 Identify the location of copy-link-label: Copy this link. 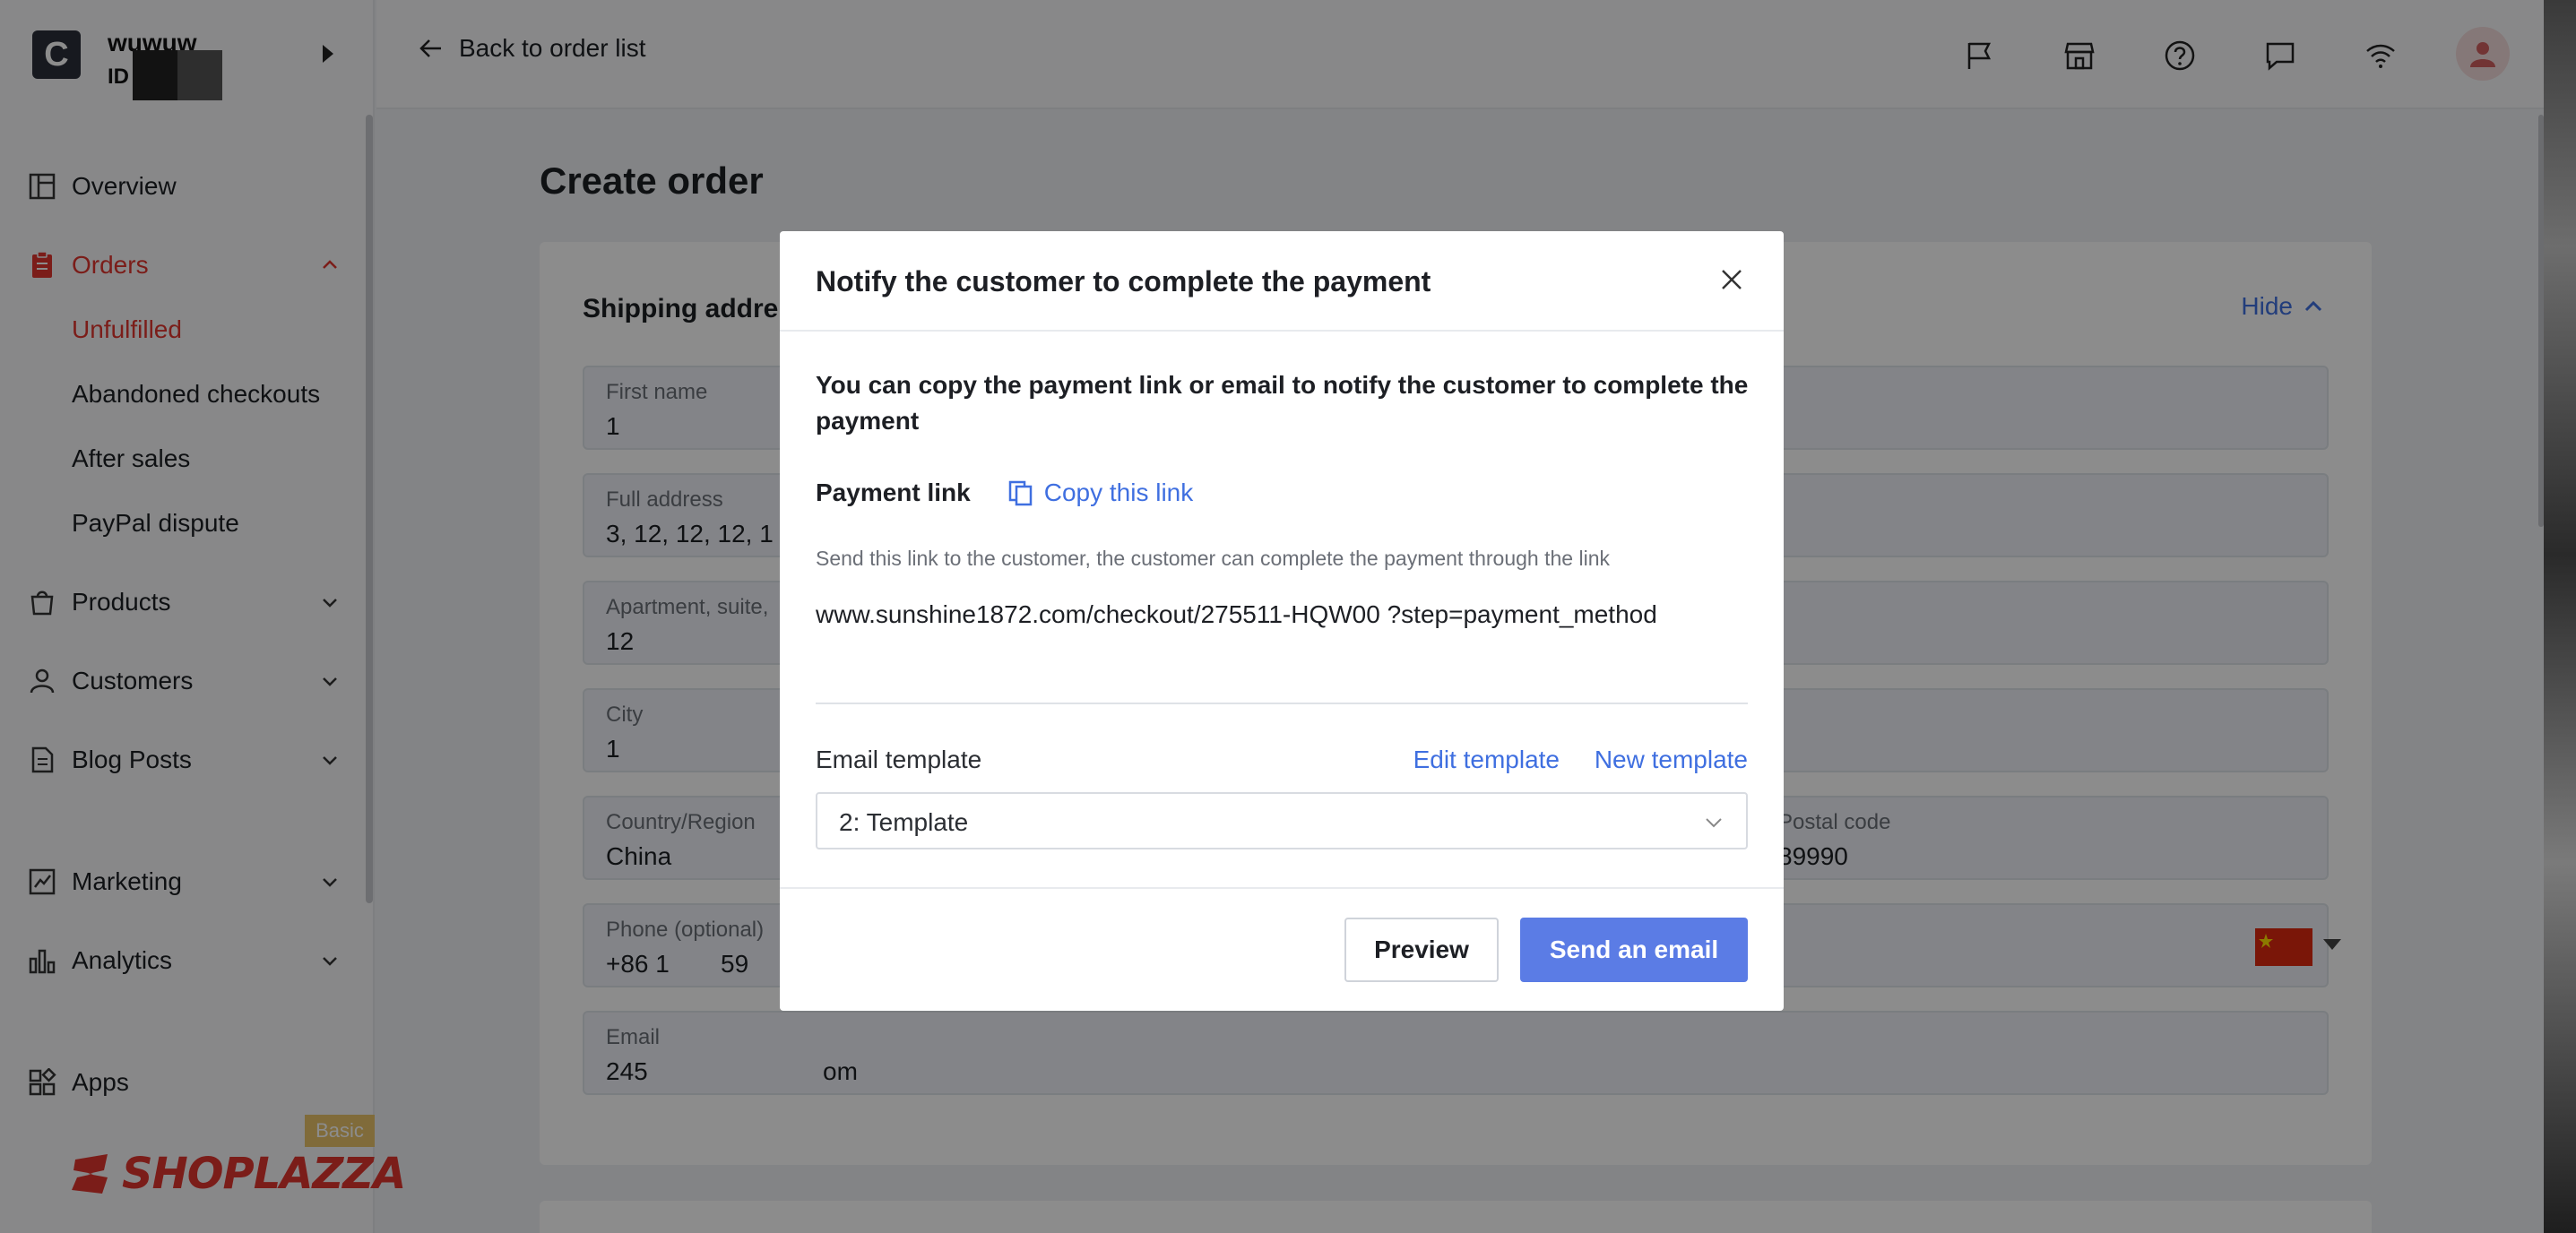
(1118, 492).